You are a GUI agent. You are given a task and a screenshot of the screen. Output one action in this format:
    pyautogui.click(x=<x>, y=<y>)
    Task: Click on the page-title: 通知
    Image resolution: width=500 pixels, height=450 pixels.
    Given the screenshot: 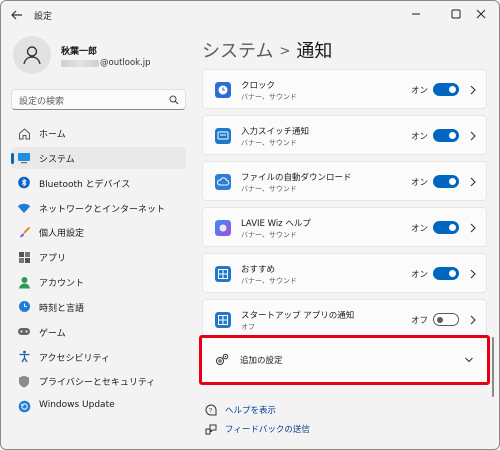 What is the action you would take?
    pyautogui.click(x=314, y=51)
    